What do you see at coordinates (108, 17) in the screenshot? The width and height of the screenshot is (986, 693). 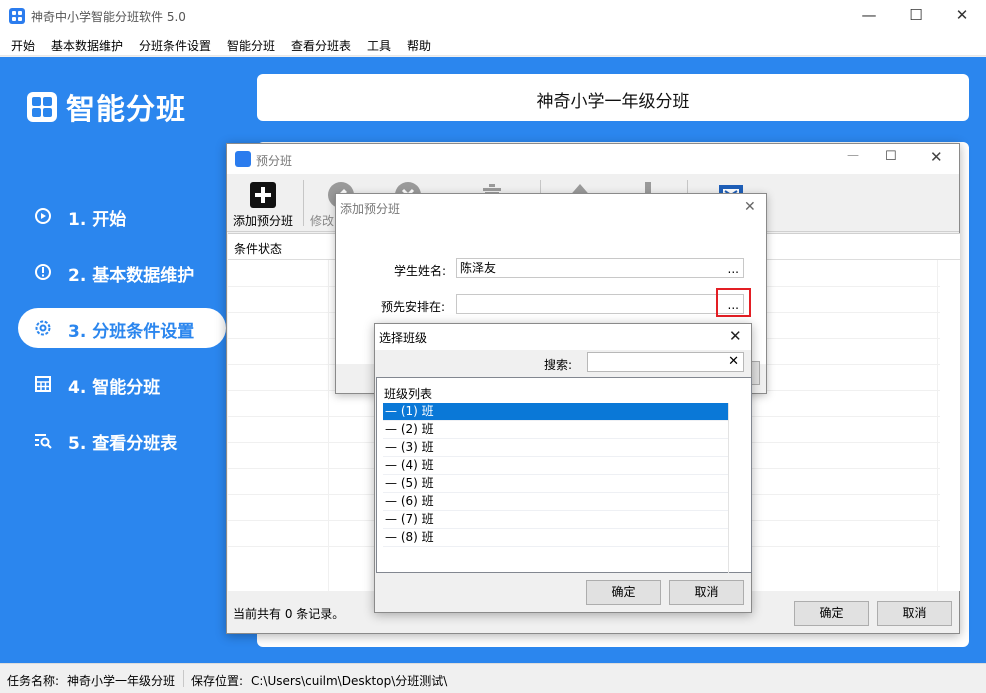 I see `window-title: 神奇中小学智能分班软件 5.0` at bounding box center [108, 17].